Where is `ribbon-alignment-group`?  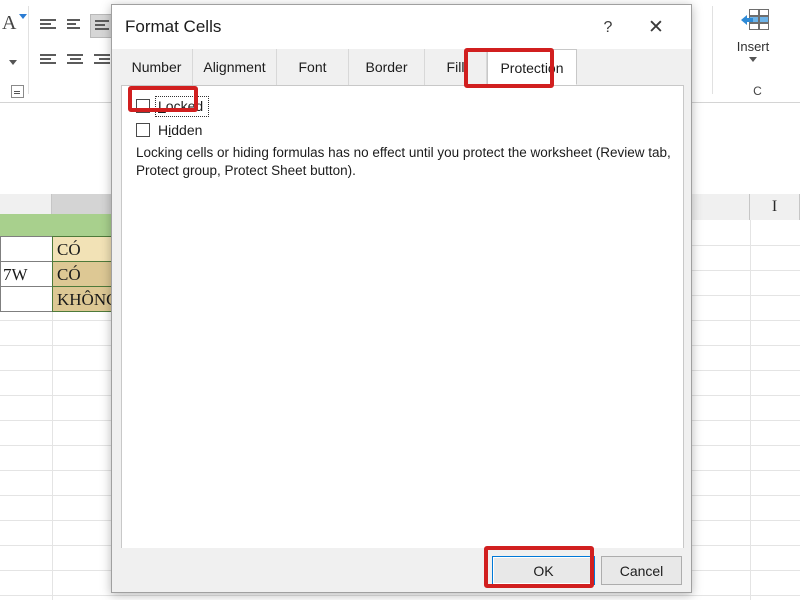 ribbon-alignment-group is located at coordinates (73, 51).